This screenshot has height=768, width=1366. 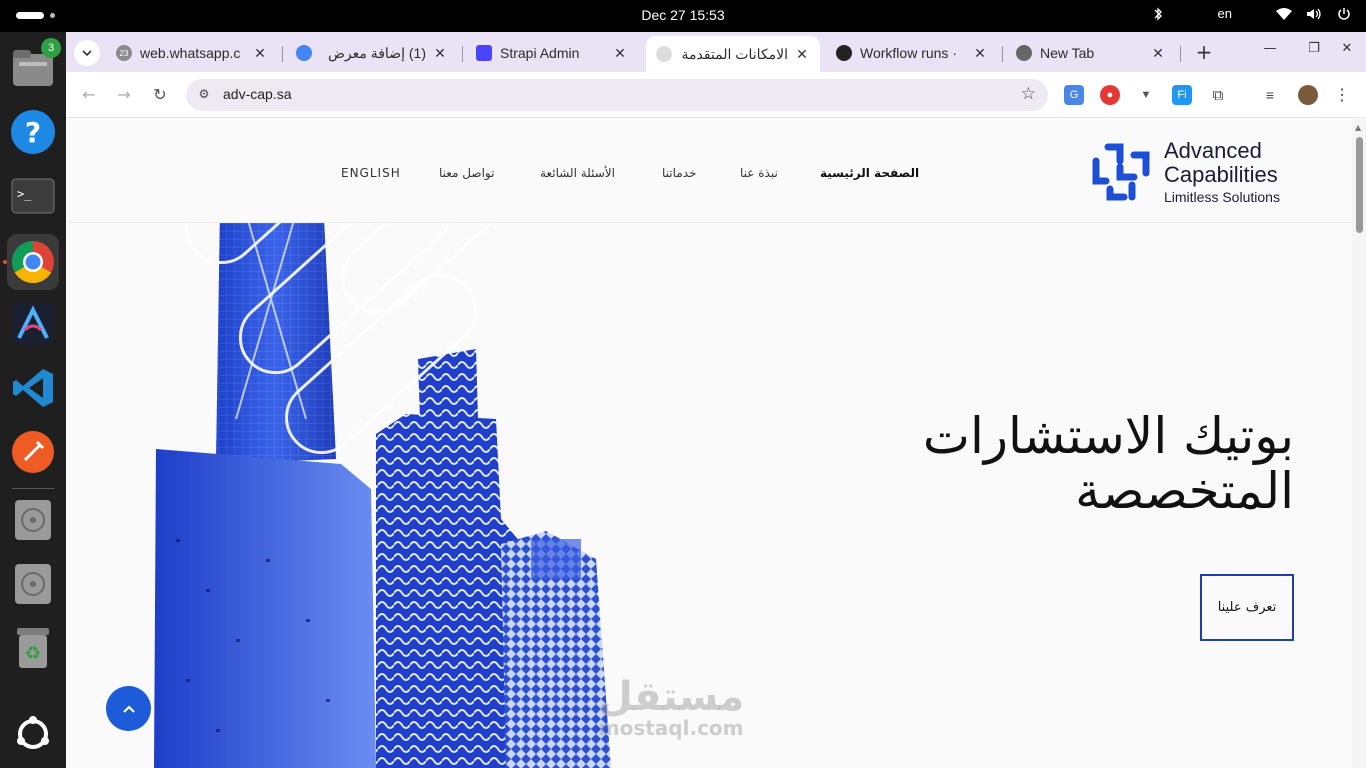 What do you see at coordinates (869, 173) in the screenshot?
I see `nav-home: الصفحة الرئيسية` at bounding box center [869, 173].